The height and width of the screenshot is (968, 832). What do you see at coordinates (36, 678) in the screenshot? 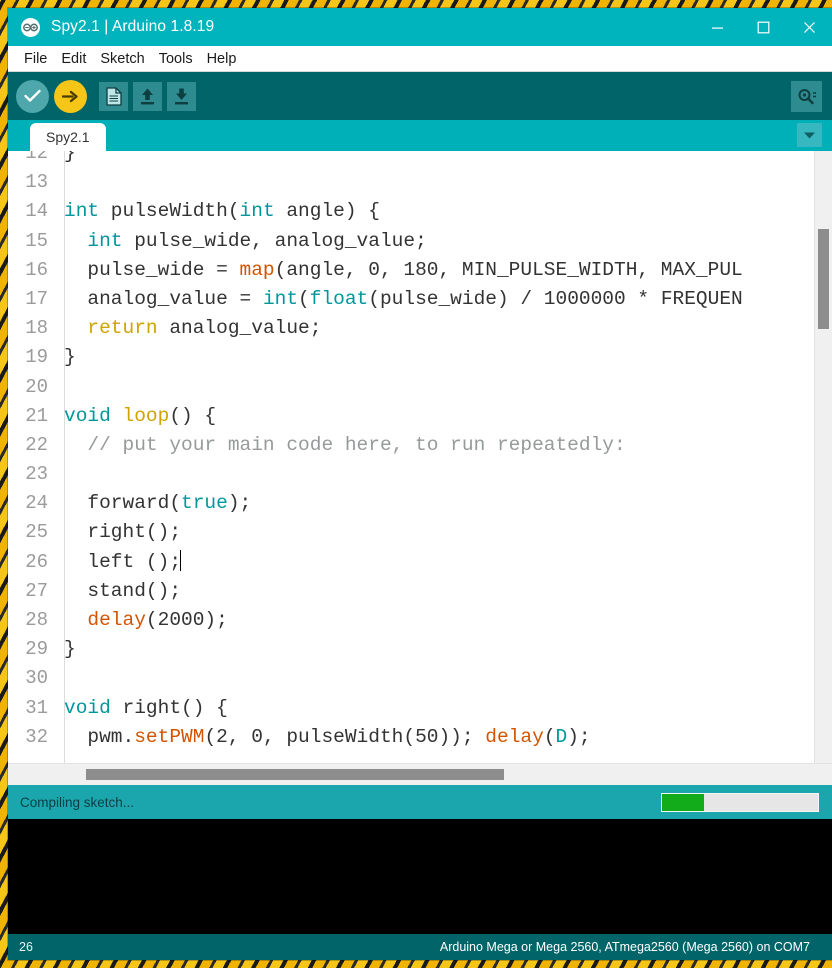
I see `line-number: 30` at bounding box center [36, 678].